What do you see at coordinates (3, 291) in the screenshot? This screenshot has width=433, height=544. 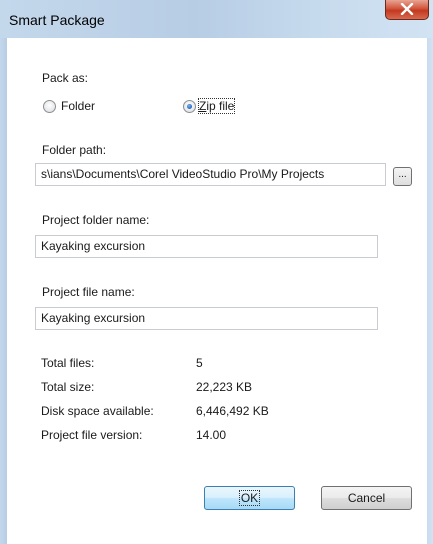 I see `window-frame-left` at bounding box center [3, 291].